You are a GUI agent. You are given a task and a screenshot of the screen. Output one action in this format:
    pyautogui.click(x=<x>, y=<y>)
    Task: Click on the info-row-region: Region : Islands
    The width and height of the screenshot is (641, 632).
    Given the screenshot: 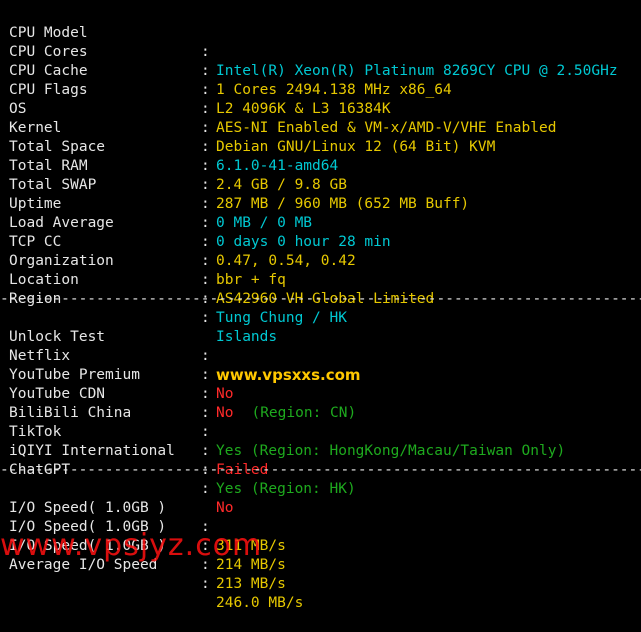 What is the action you would take?
    pyautogui.click(x=138, y=308)
    